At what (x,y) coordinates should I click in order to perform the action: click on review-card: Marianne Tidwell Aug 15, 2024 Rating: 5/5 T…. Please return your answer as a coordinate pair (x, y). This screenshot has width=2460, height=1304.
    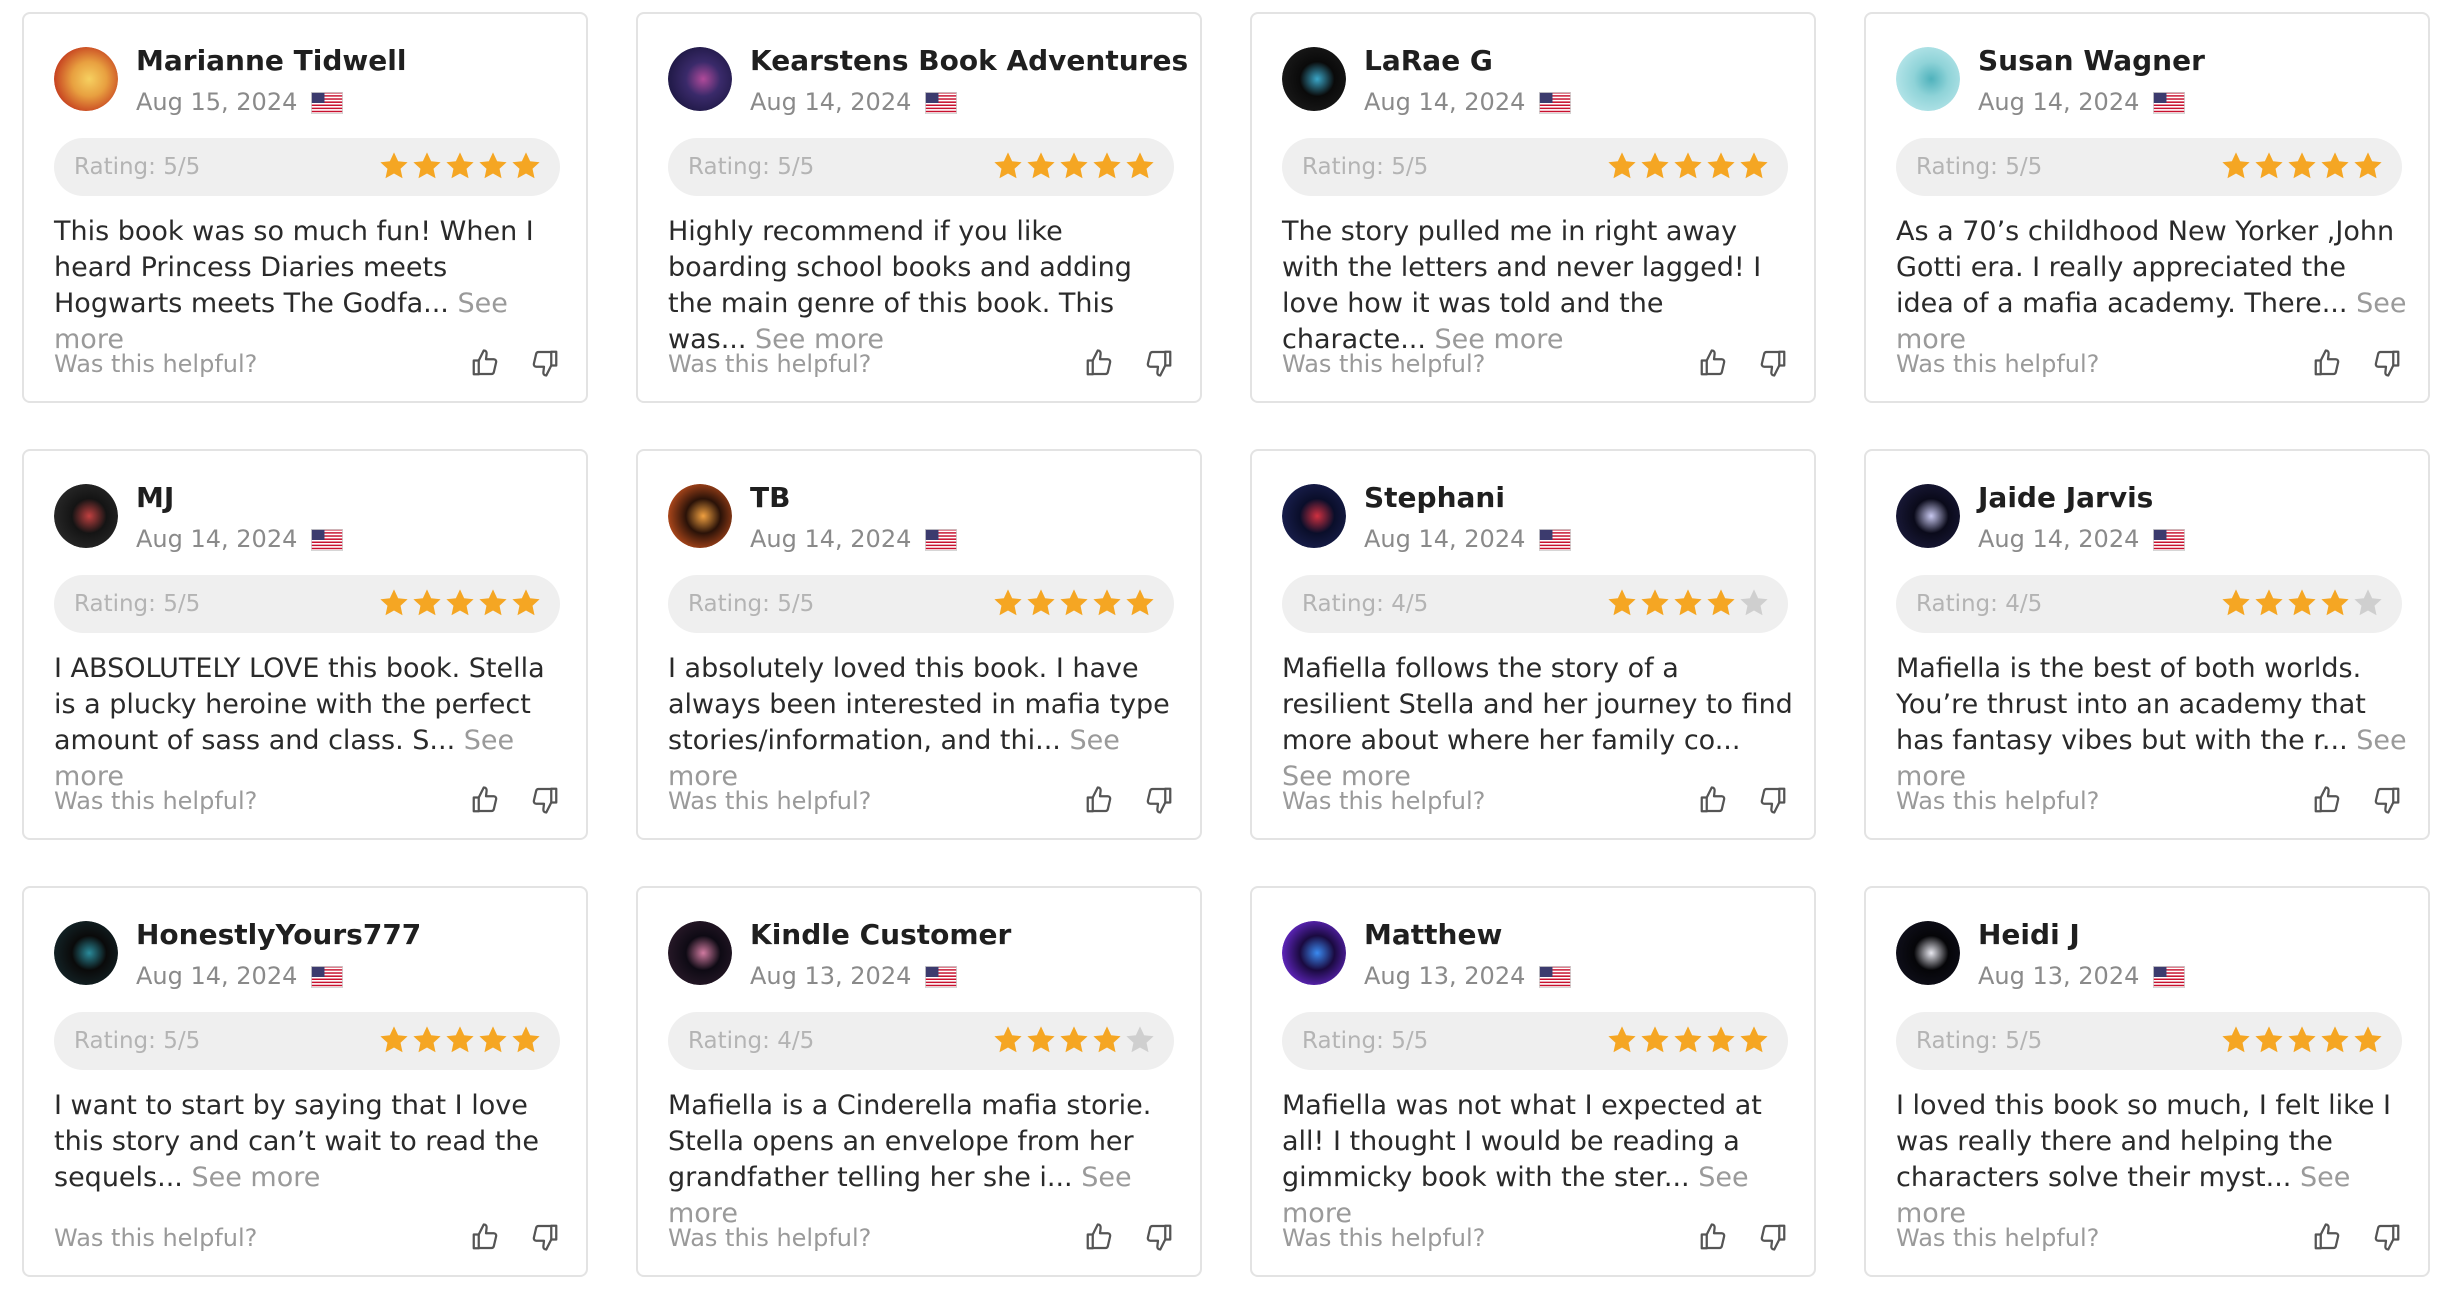
    Looking at the image, I should click on (305, 207).